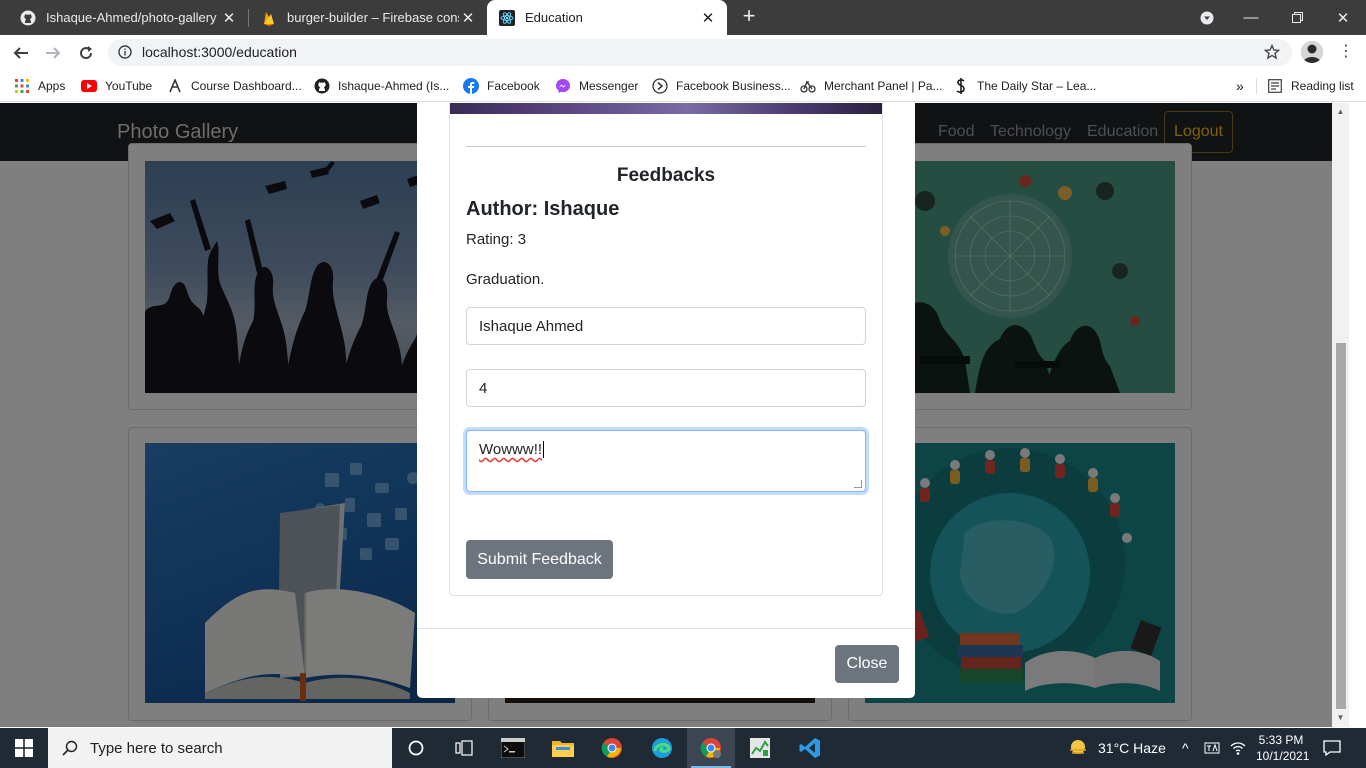 The image size is (1366, 768). Describe the element at coordinates (513, 86) in the screenshot. I see `bookmark-label: Facebook` at that location.